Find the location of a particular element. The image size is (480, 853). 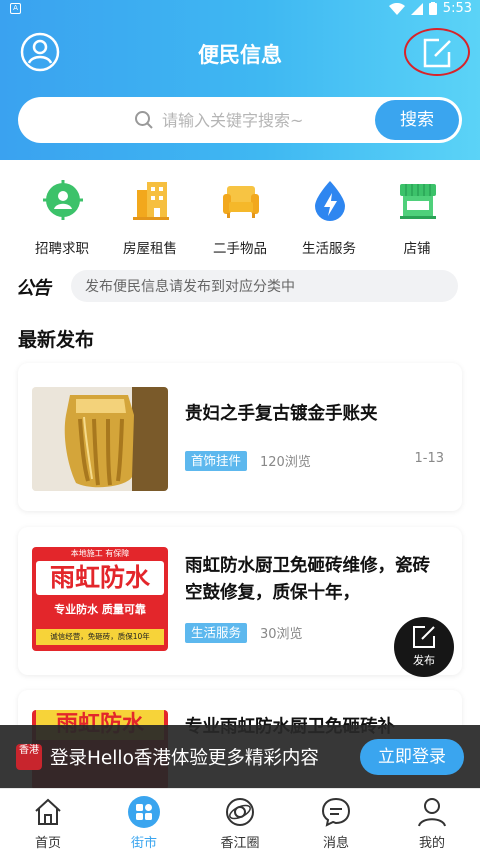

section-title: 最新发布 is located at coordinates (56, 340).